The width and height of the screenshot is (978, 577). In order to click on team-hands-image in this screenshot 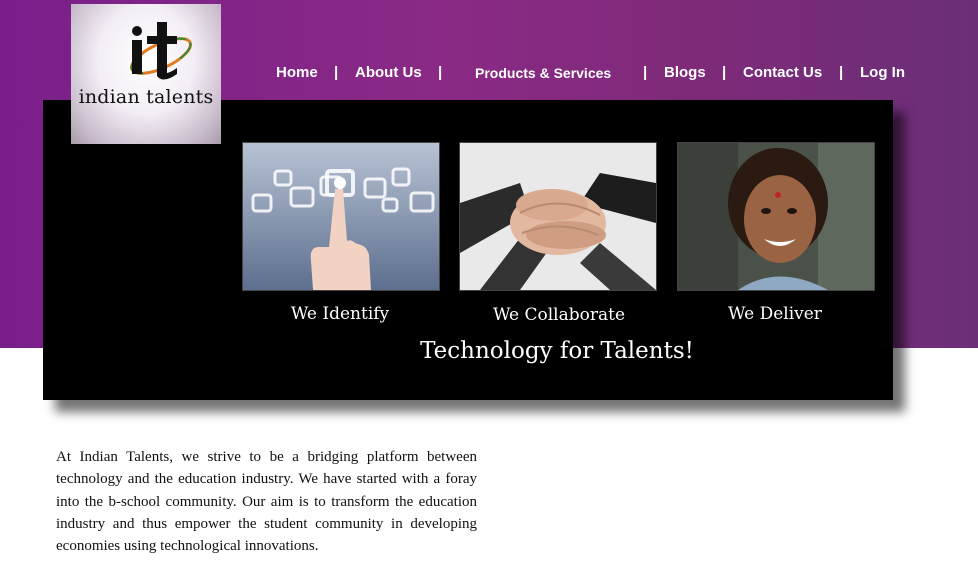, I will do `click(558, 216)`.